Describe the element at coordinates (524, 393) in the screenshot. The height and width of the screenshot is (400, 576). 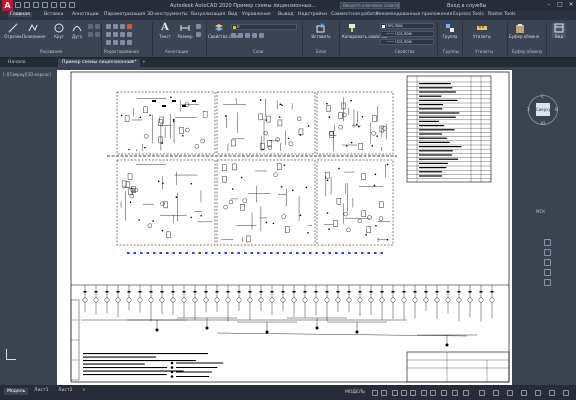
I see `quick-properties-icon` at that location.